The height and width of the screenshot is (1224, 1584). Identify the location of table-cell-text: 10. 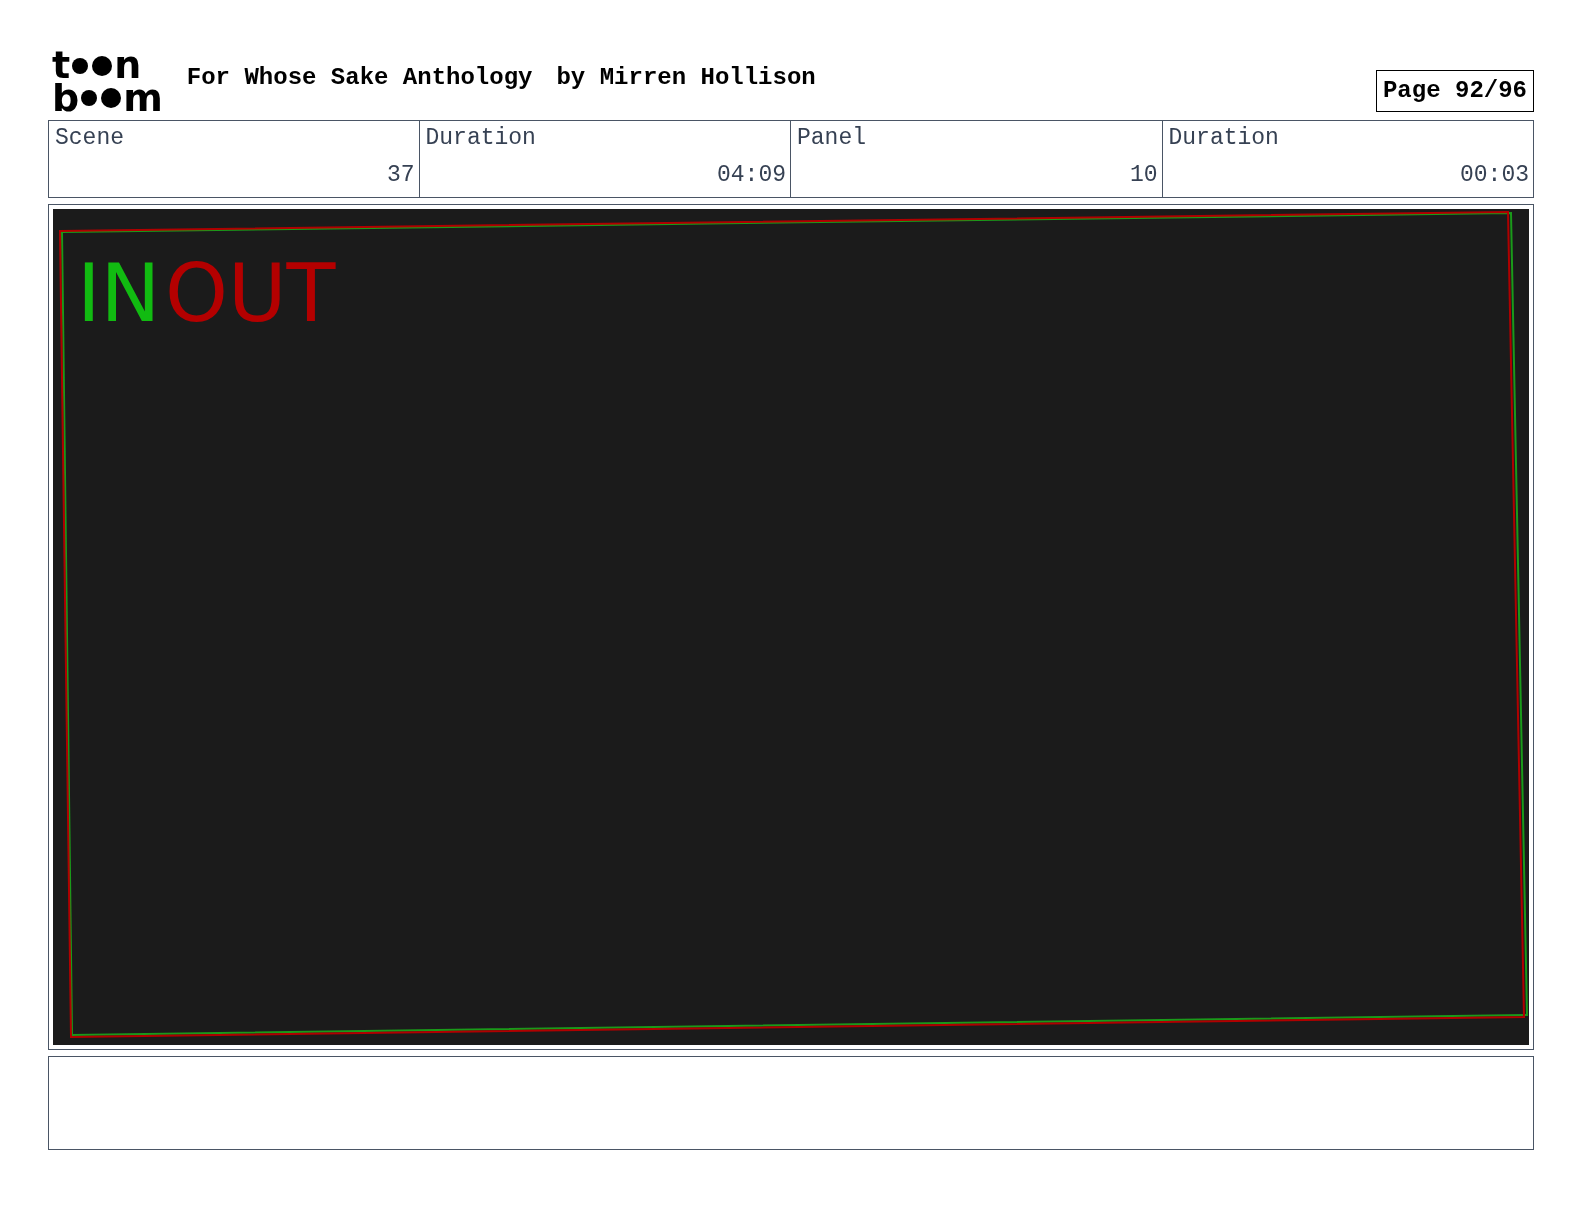
(1143, 175).